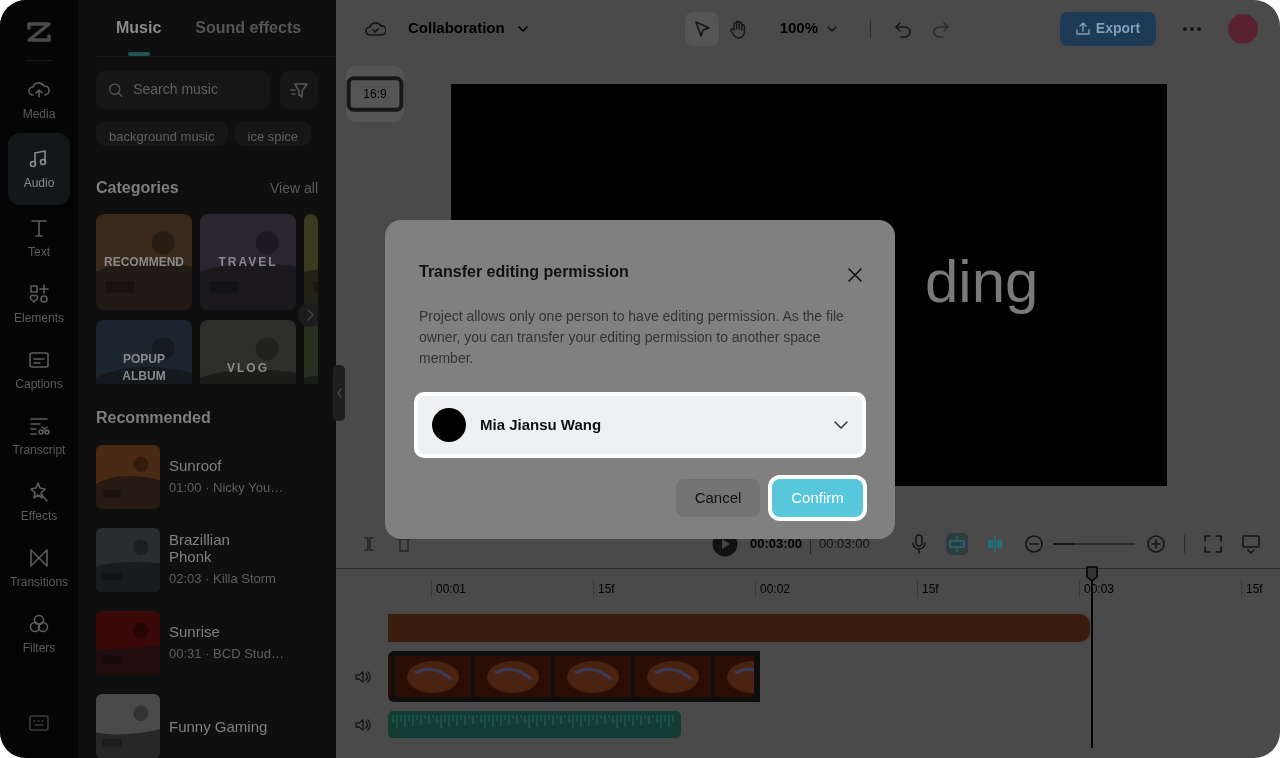 The width and height of the screenshot is (1280, 758). I want to click on section-title: Recommended, so click(153, 418).